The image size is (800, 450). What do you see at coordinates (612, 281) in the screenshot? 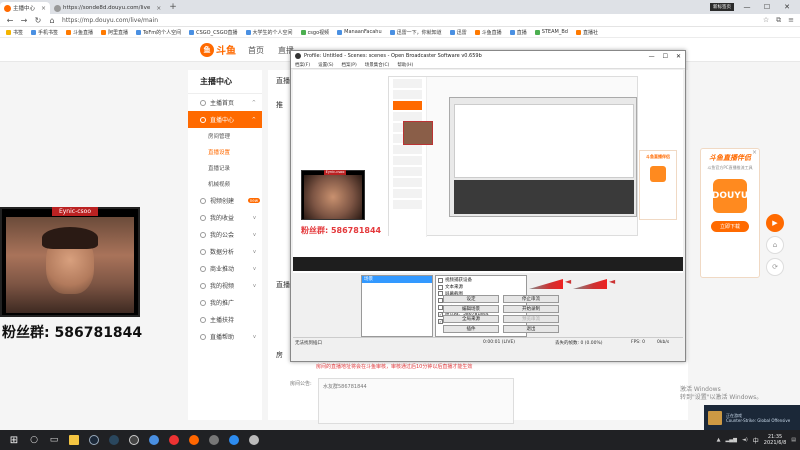
I see `speaker-icon: ◄` at bounding box center [612, 281].